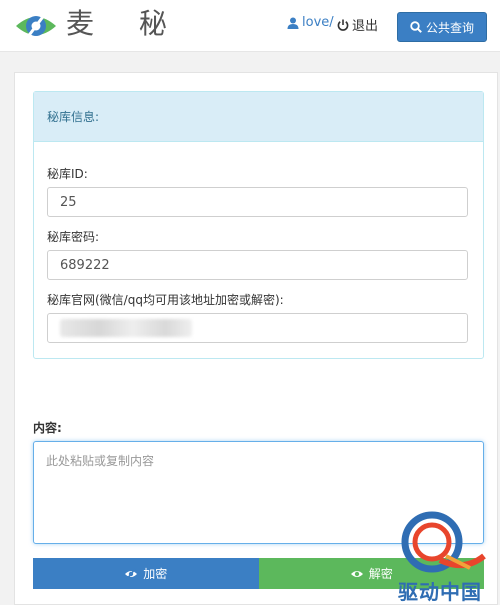 The image size is (500, 605). What do you see at coordinates (36, 26) in the screenshot?
I see `eye-logo-icon` at bounding box center [36, 26].